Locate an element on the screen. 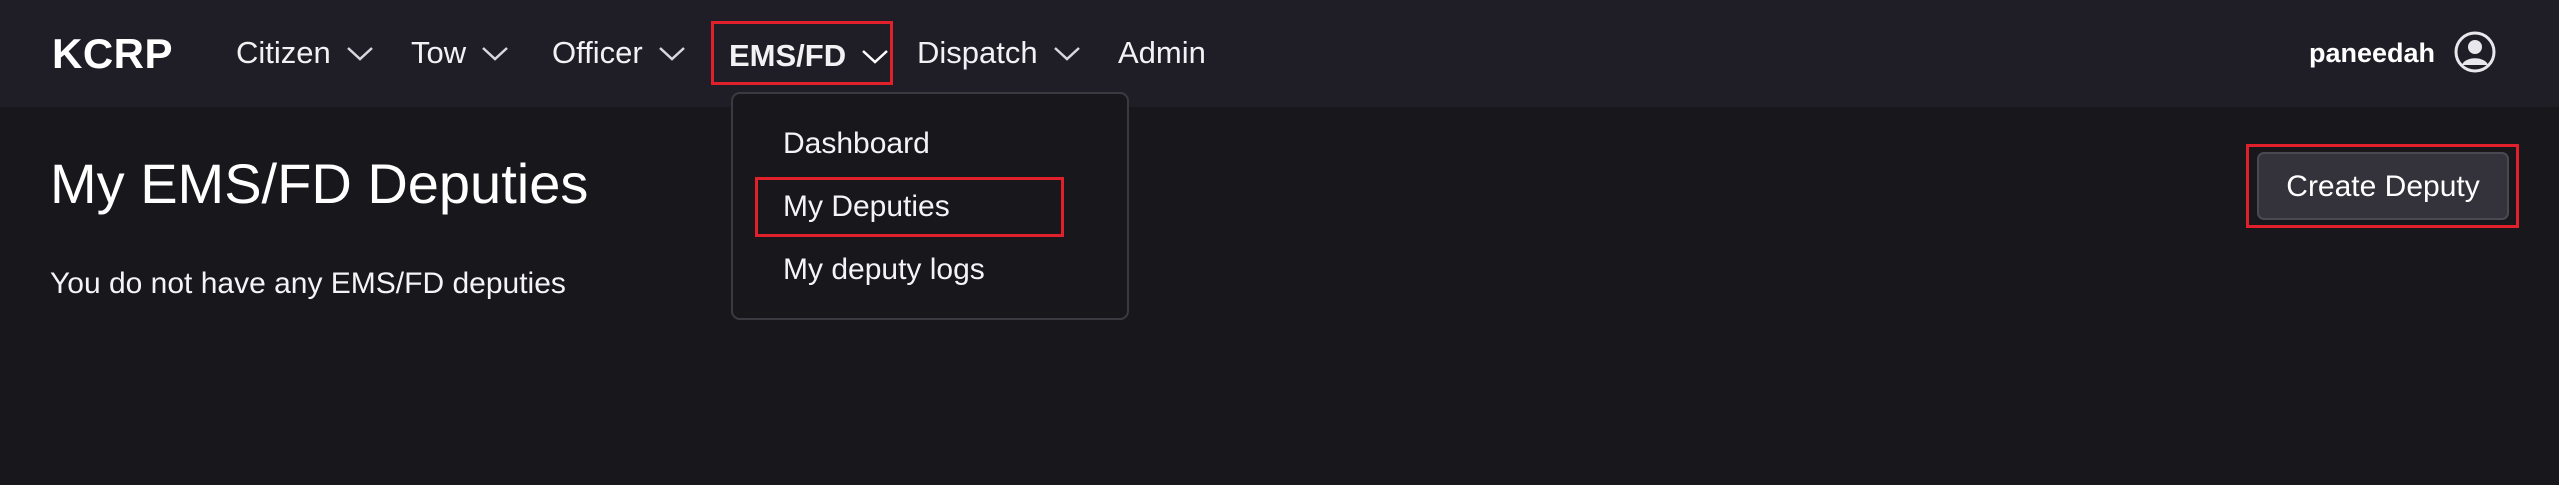 The height and width of the screenshot is (485, 2559). nav-item-label: EMS/FD is located at coordinates (788, 55).